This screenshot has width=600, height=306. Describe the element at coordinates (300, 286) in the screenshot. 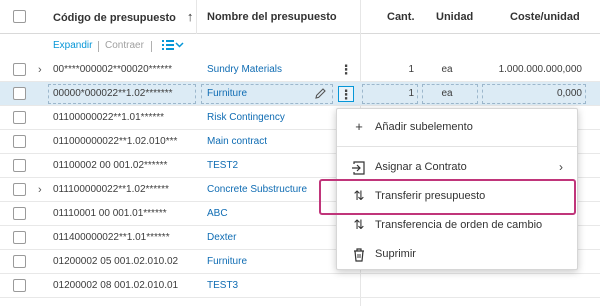

I see `table-row: 01200002 08 001.02.010.01 TEST3` at that location.